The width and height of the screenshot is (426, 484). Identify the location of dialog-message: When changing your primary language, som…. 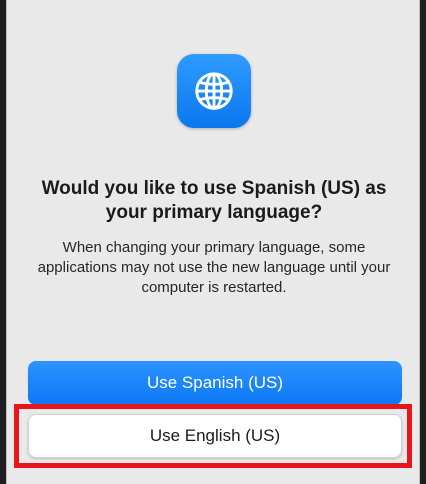
(214, 267).